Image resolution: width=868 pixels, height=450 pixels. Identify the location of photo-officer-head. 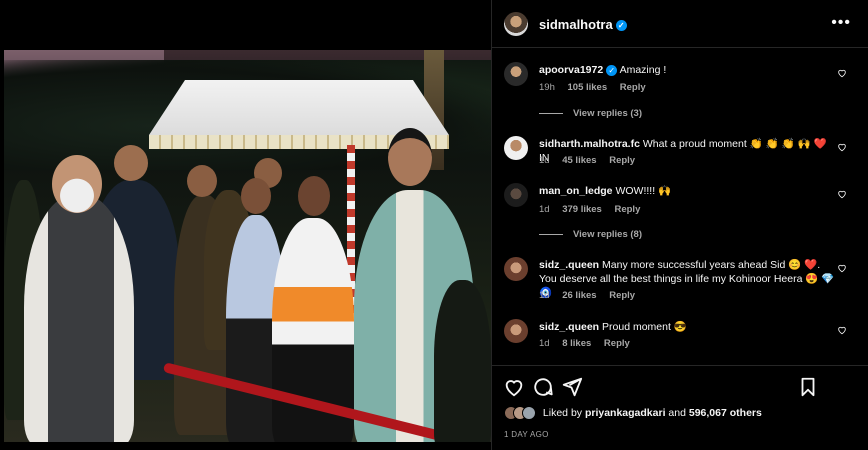
(131, 163).